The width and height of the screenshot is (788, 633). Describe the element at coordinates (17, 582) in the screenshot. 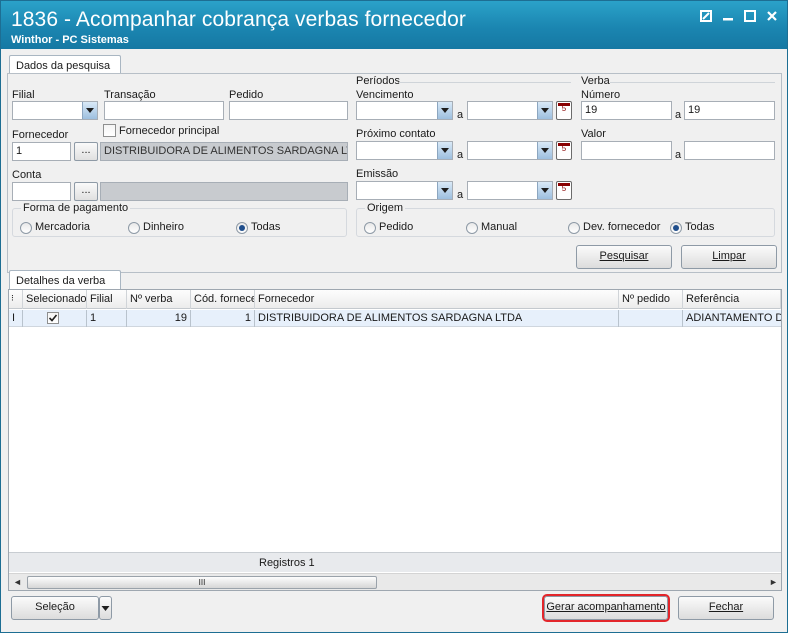

I see `scroll-left-icon: ◄` at that location.